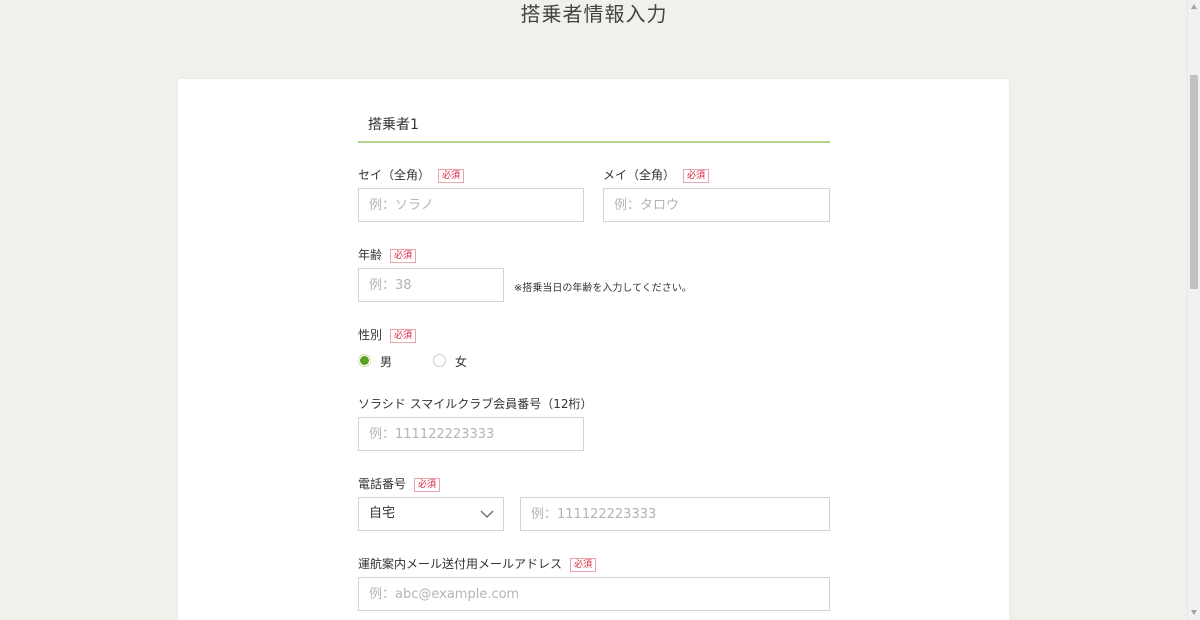 The height and width of the screenshot is (620, 1200). I want to click on age-label: 年齢 必須, so click(387, 255).